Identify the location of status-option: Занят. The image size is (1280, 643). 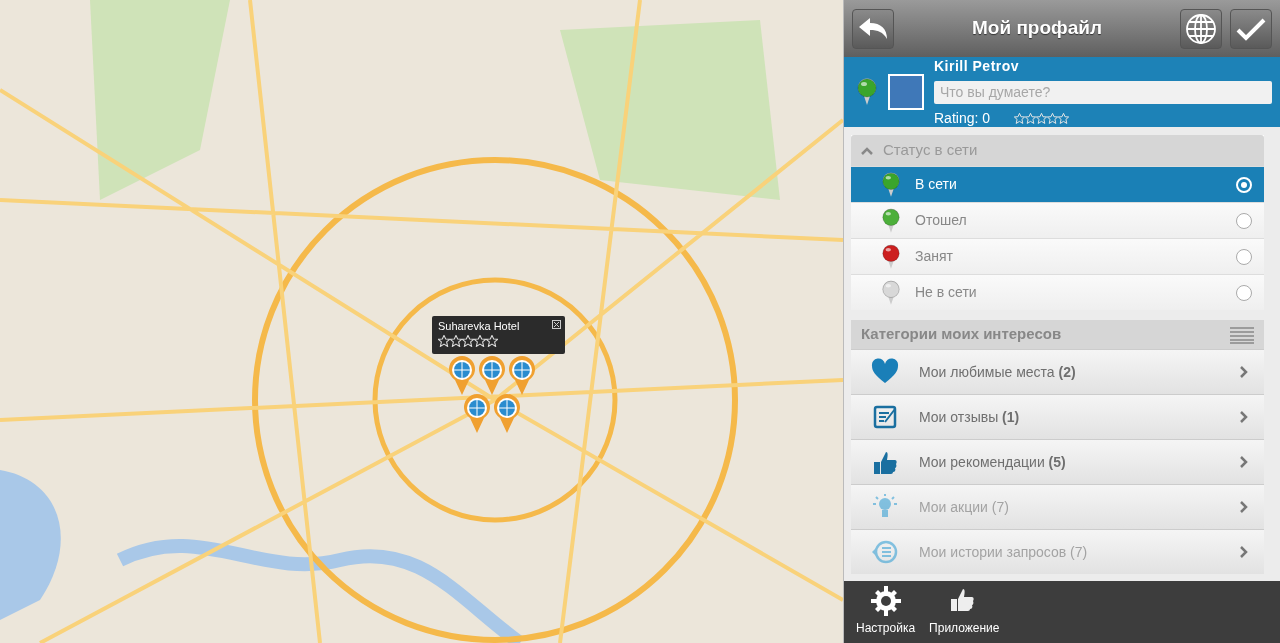
(1057, 256).